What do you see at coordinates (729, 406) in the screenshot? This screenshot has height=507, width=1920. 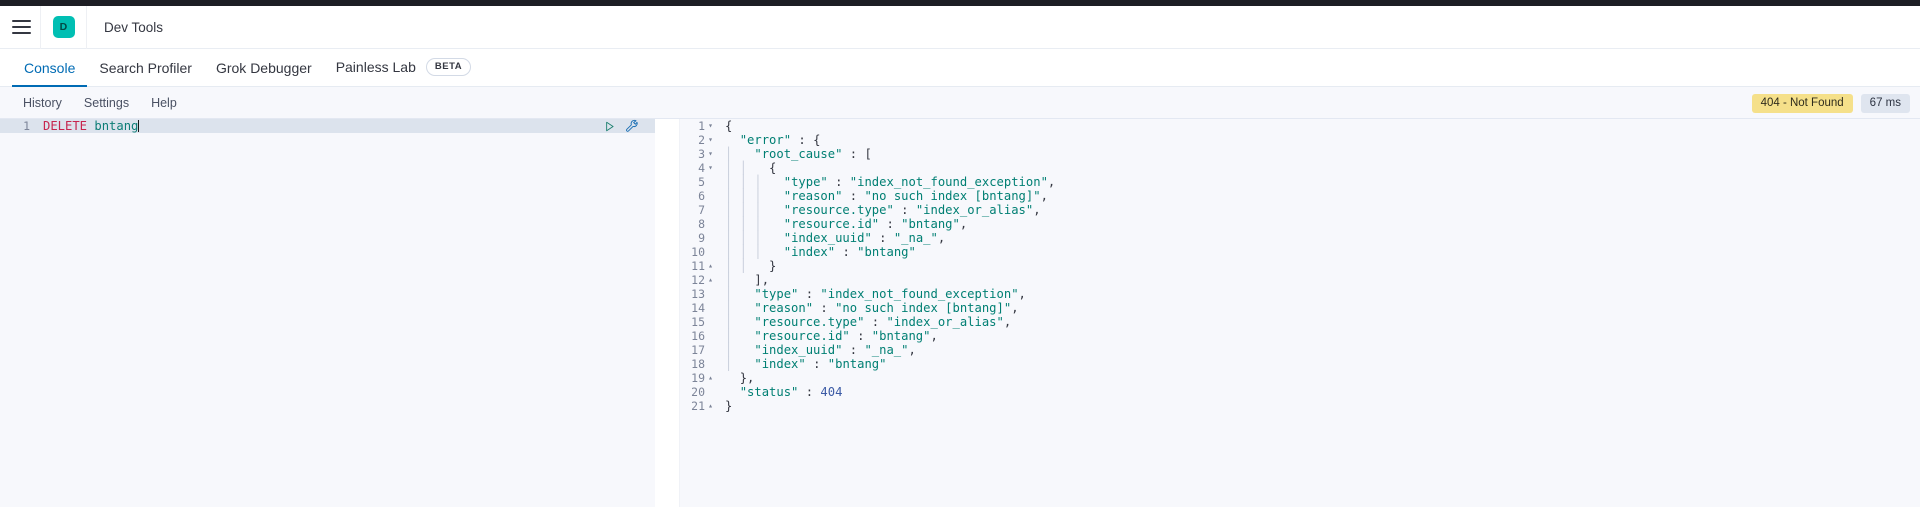 I see `response-line-content: }` at bounding box center [729, 406].